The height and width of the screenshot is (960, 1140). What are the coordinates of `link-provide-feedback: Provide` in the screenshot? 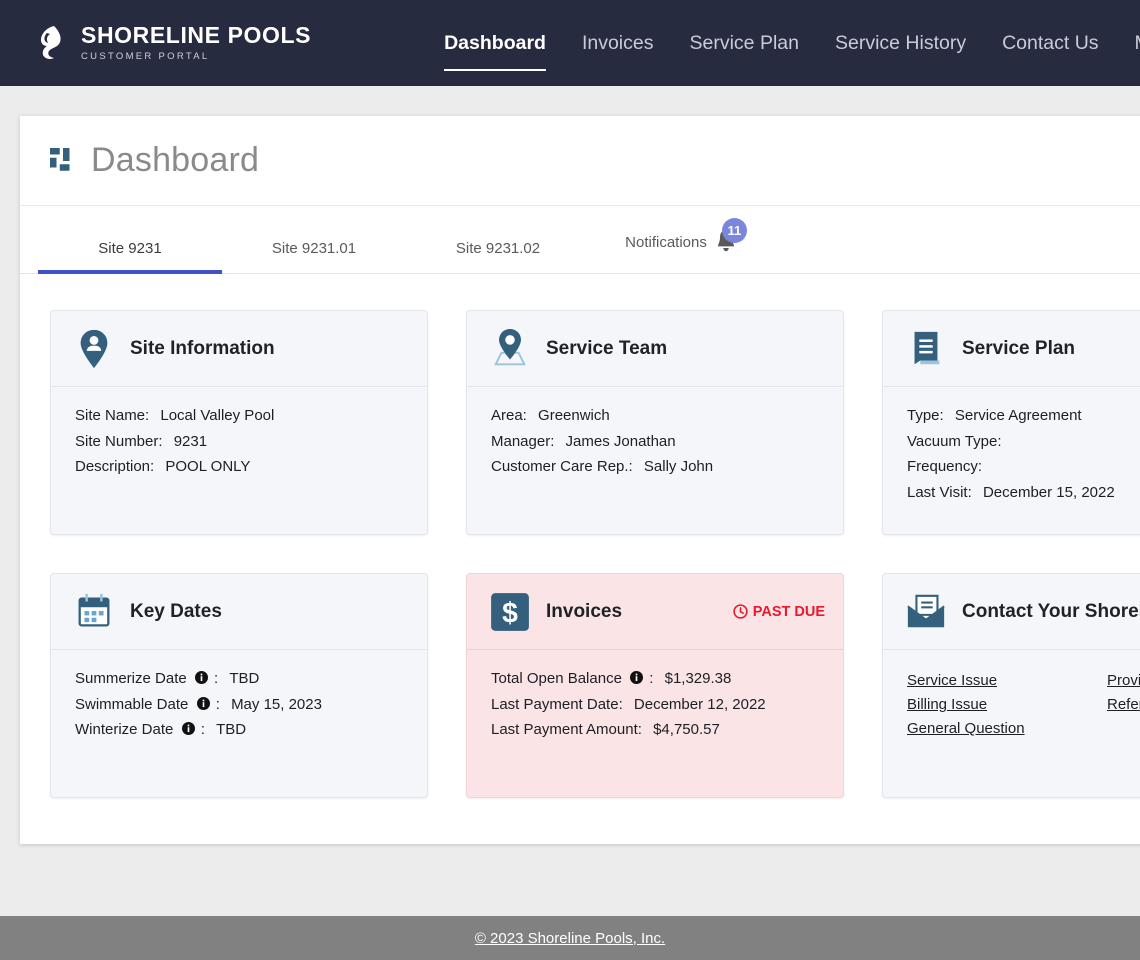 It's located at (1123, 680).